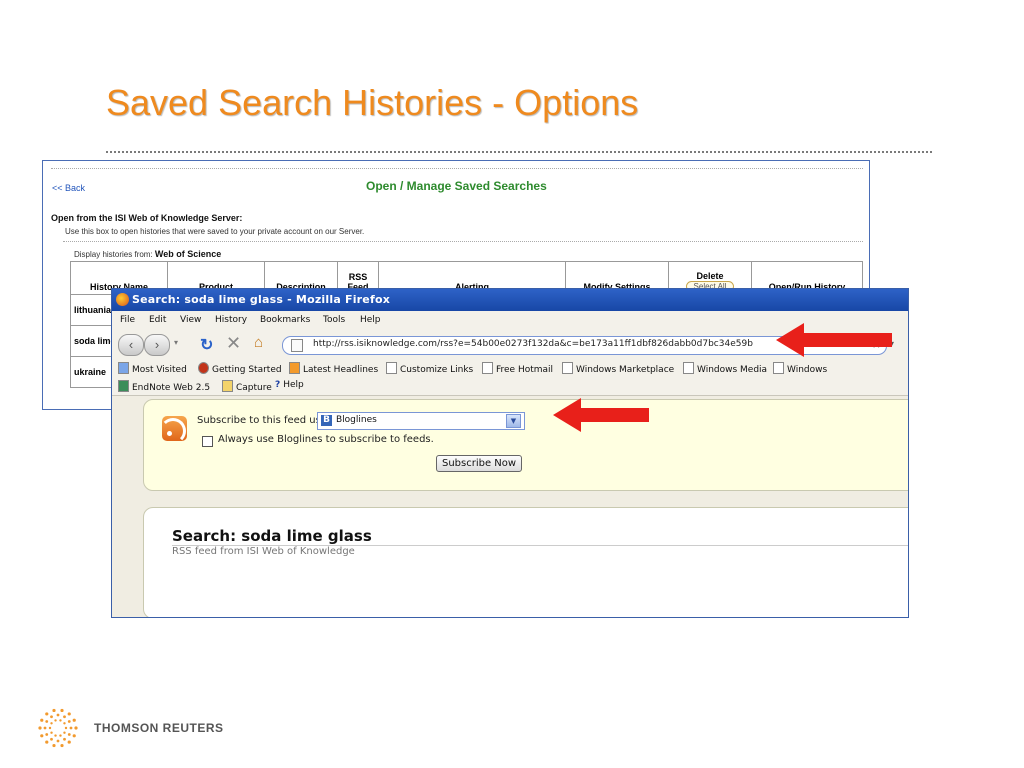 Image resolution: width=1024 pixels, height=768 pixels. What do you see at coordinates (157, 345) in the screenshot?
I see `forward-arrow-icon: ›` at bounding box center [157, 345].